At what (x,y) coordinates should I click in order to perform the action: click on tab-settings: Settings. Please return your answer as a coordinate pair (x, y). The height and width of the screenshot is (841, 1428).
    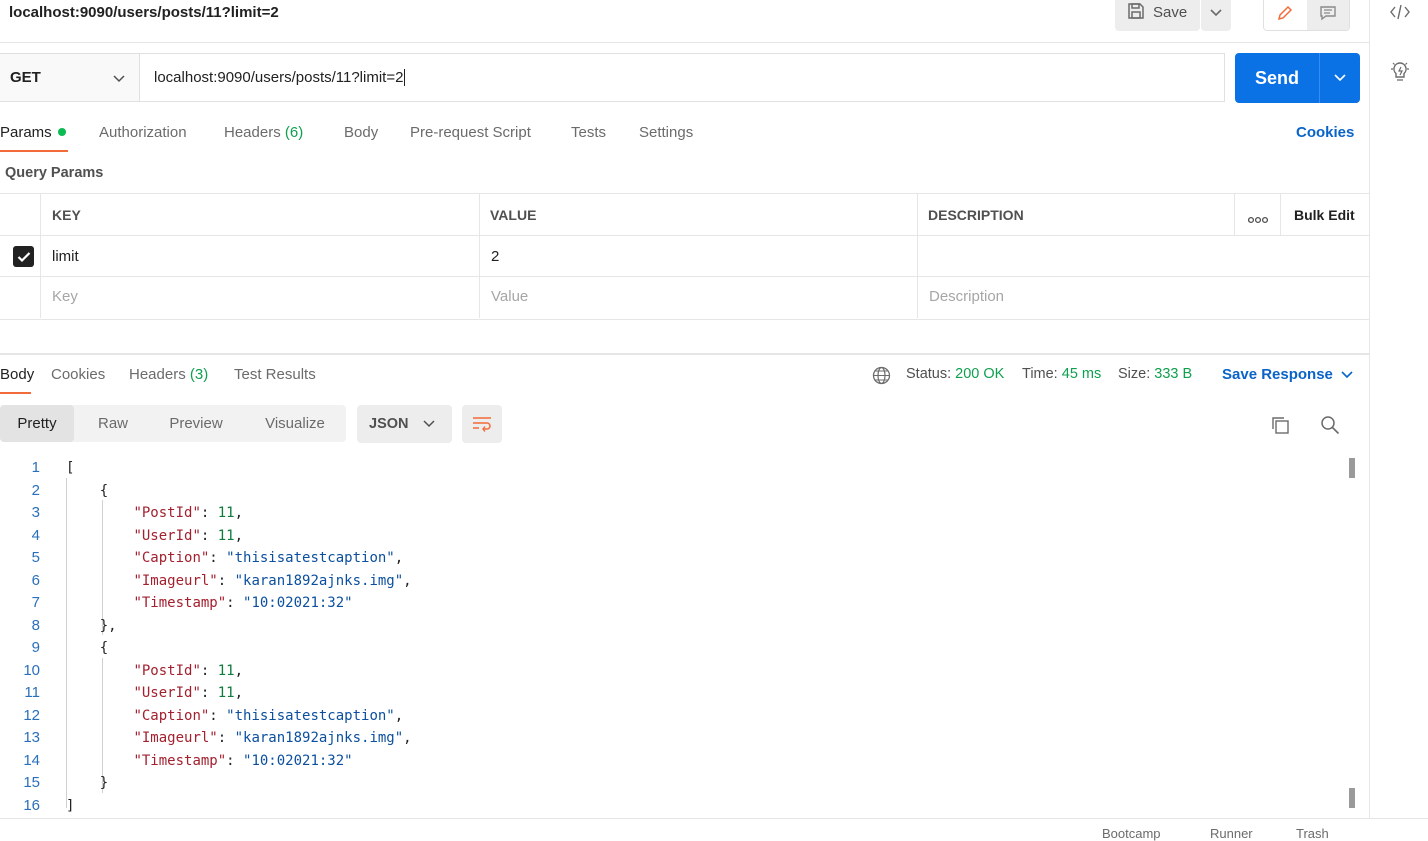
    Looking at the image, I should click on (666, 132).